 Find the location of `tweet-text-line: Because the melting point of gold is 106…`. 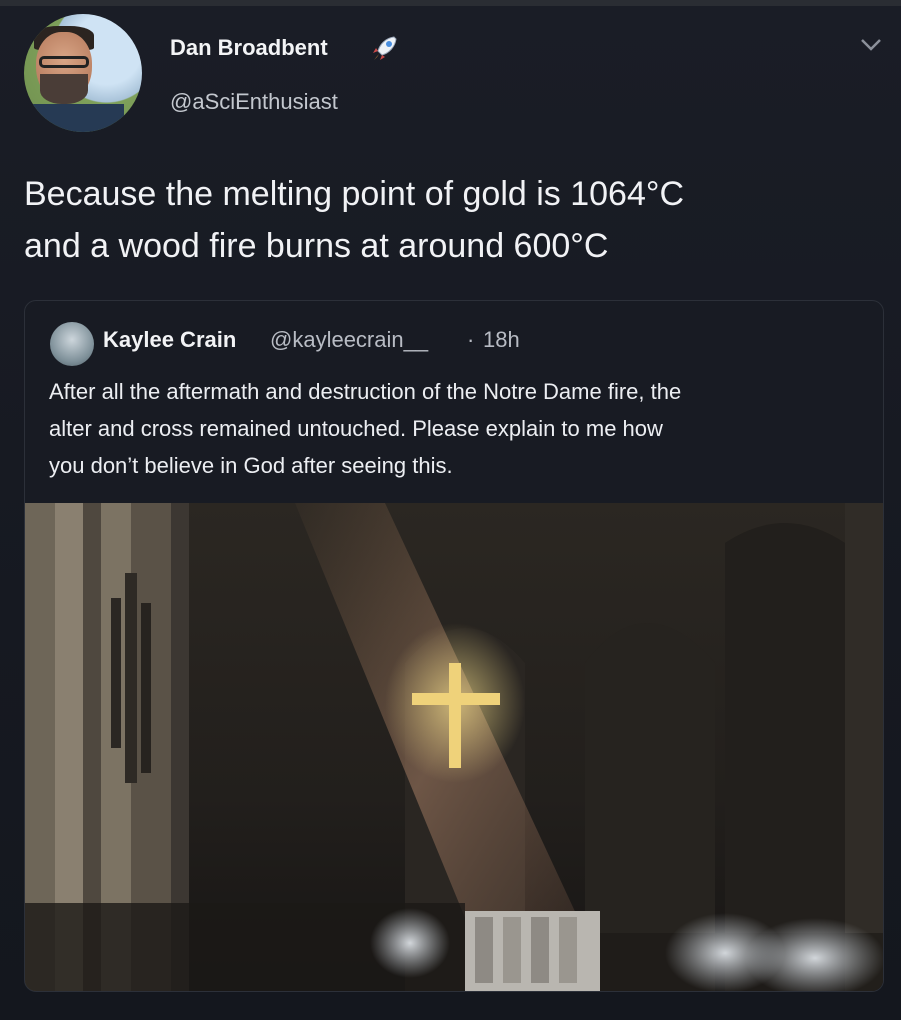

tweet-text-line: Because the melting point of gold is 106… is located at coordinates (354, 194).